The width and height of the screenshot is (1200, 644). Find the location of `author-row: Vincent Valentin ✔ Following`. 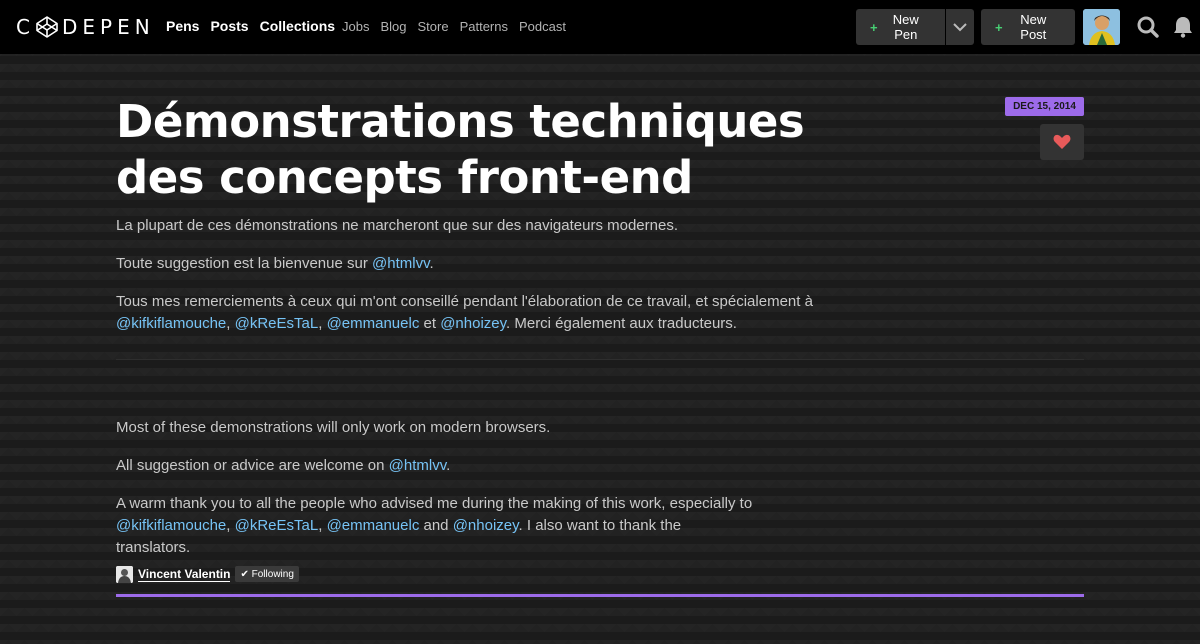

author-row: Vincent Valentin ✔ Following is located at coordinates (207, 574).